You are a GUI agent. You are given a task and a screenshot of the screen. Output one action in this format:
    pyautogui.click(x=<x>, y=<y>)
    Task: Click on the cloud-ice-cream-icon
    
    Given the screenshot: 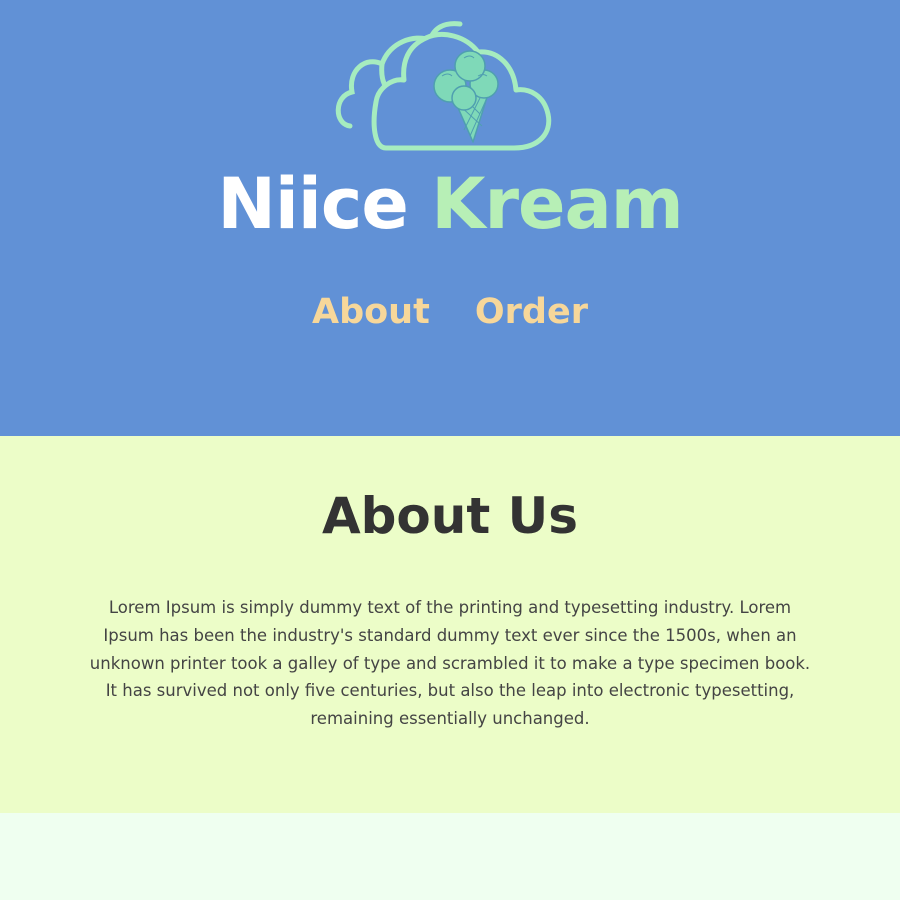 What is the action you would take?
    pyautogui.click(x=443, y=86)
    